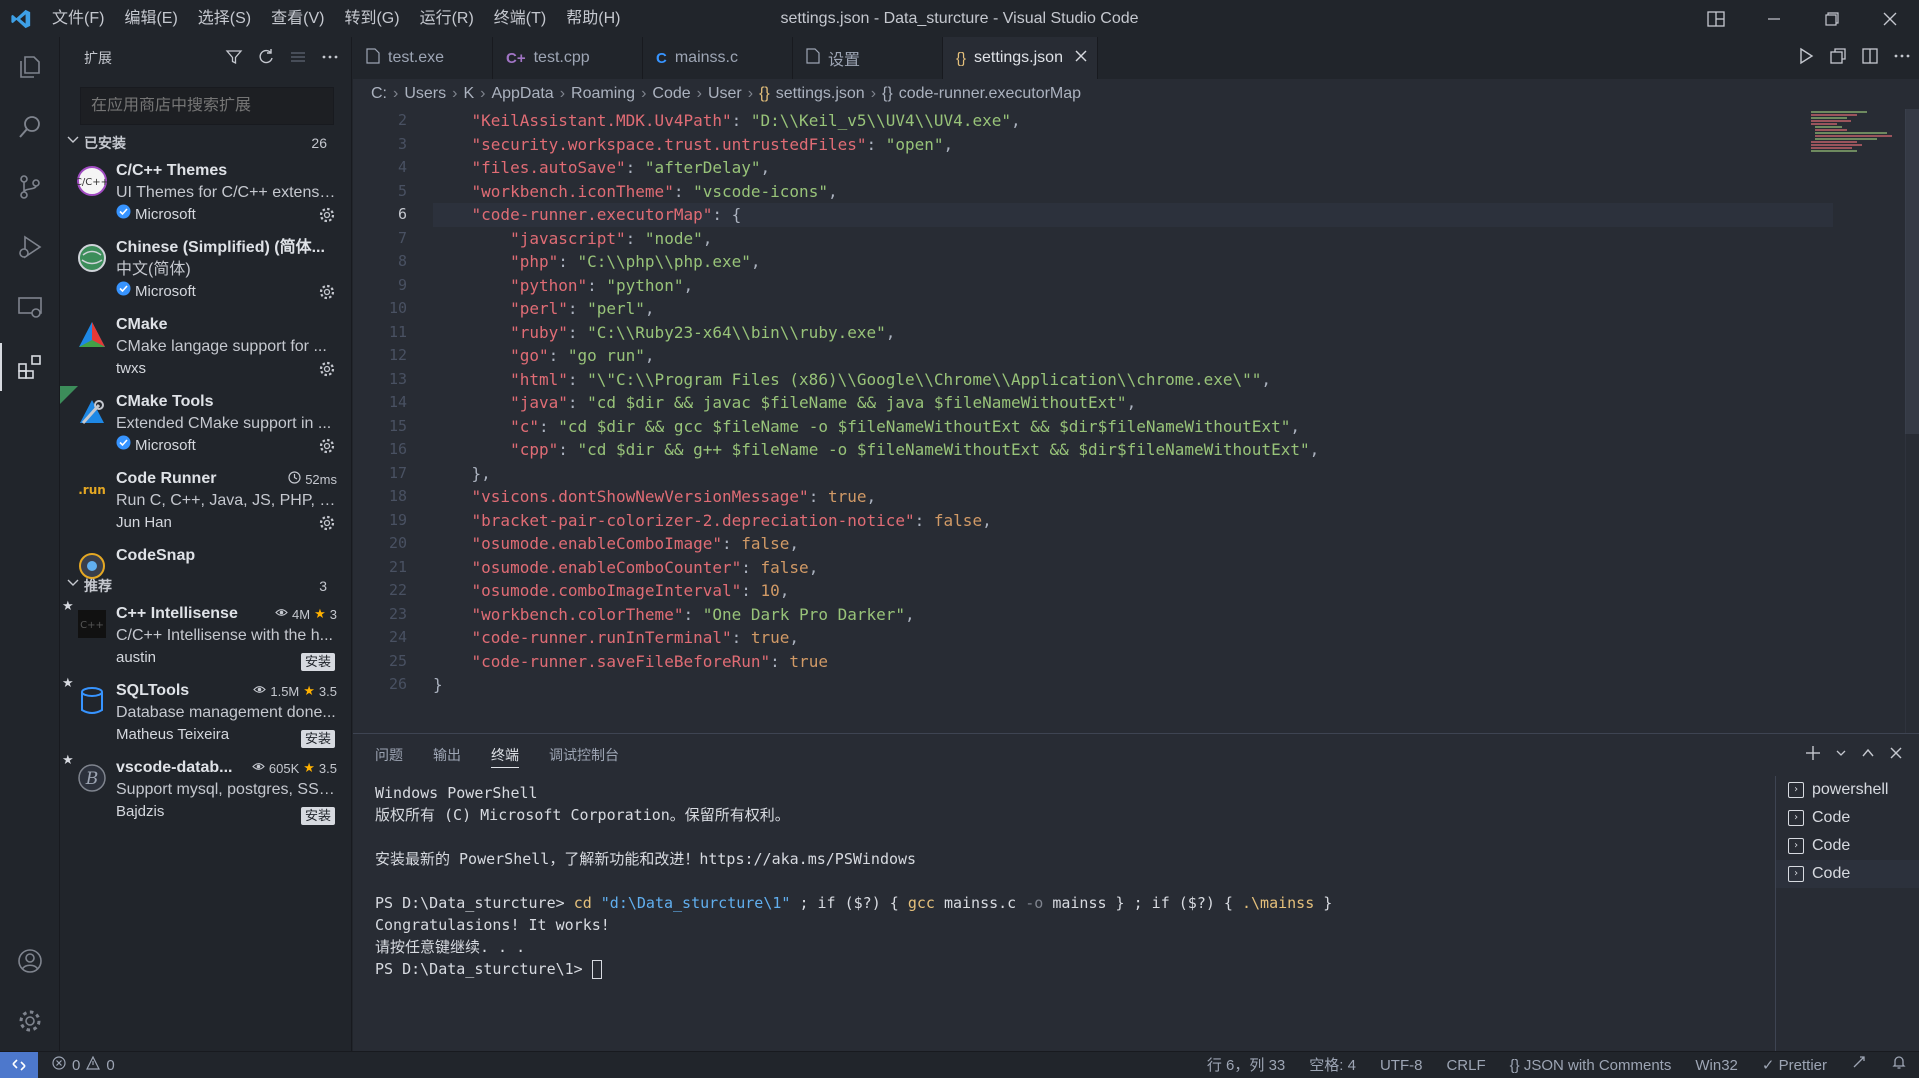 The width and height of the screenshot is (1919, 1078). Describe the element at coordinates (389, 755) in the screenshot. I see `tab-problems: 问题` at that location.